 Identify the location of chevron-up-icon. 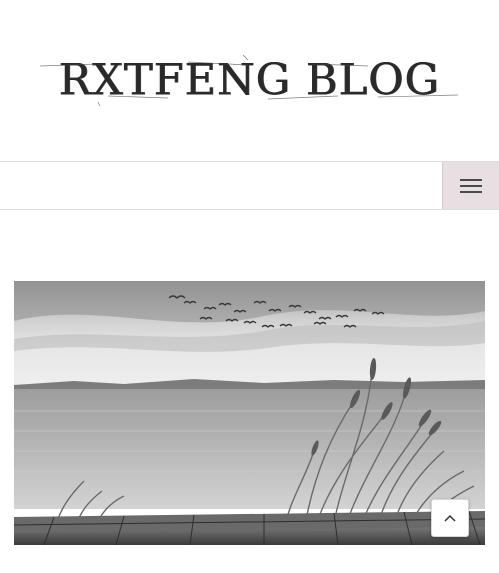
(450, 518).